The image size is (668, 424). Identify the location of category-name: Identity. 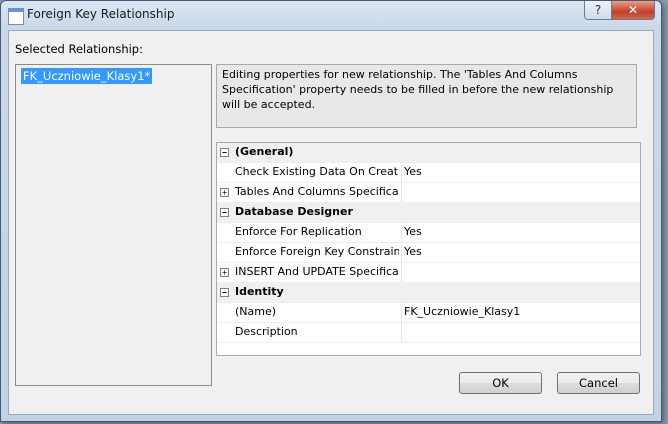
(259, 291).